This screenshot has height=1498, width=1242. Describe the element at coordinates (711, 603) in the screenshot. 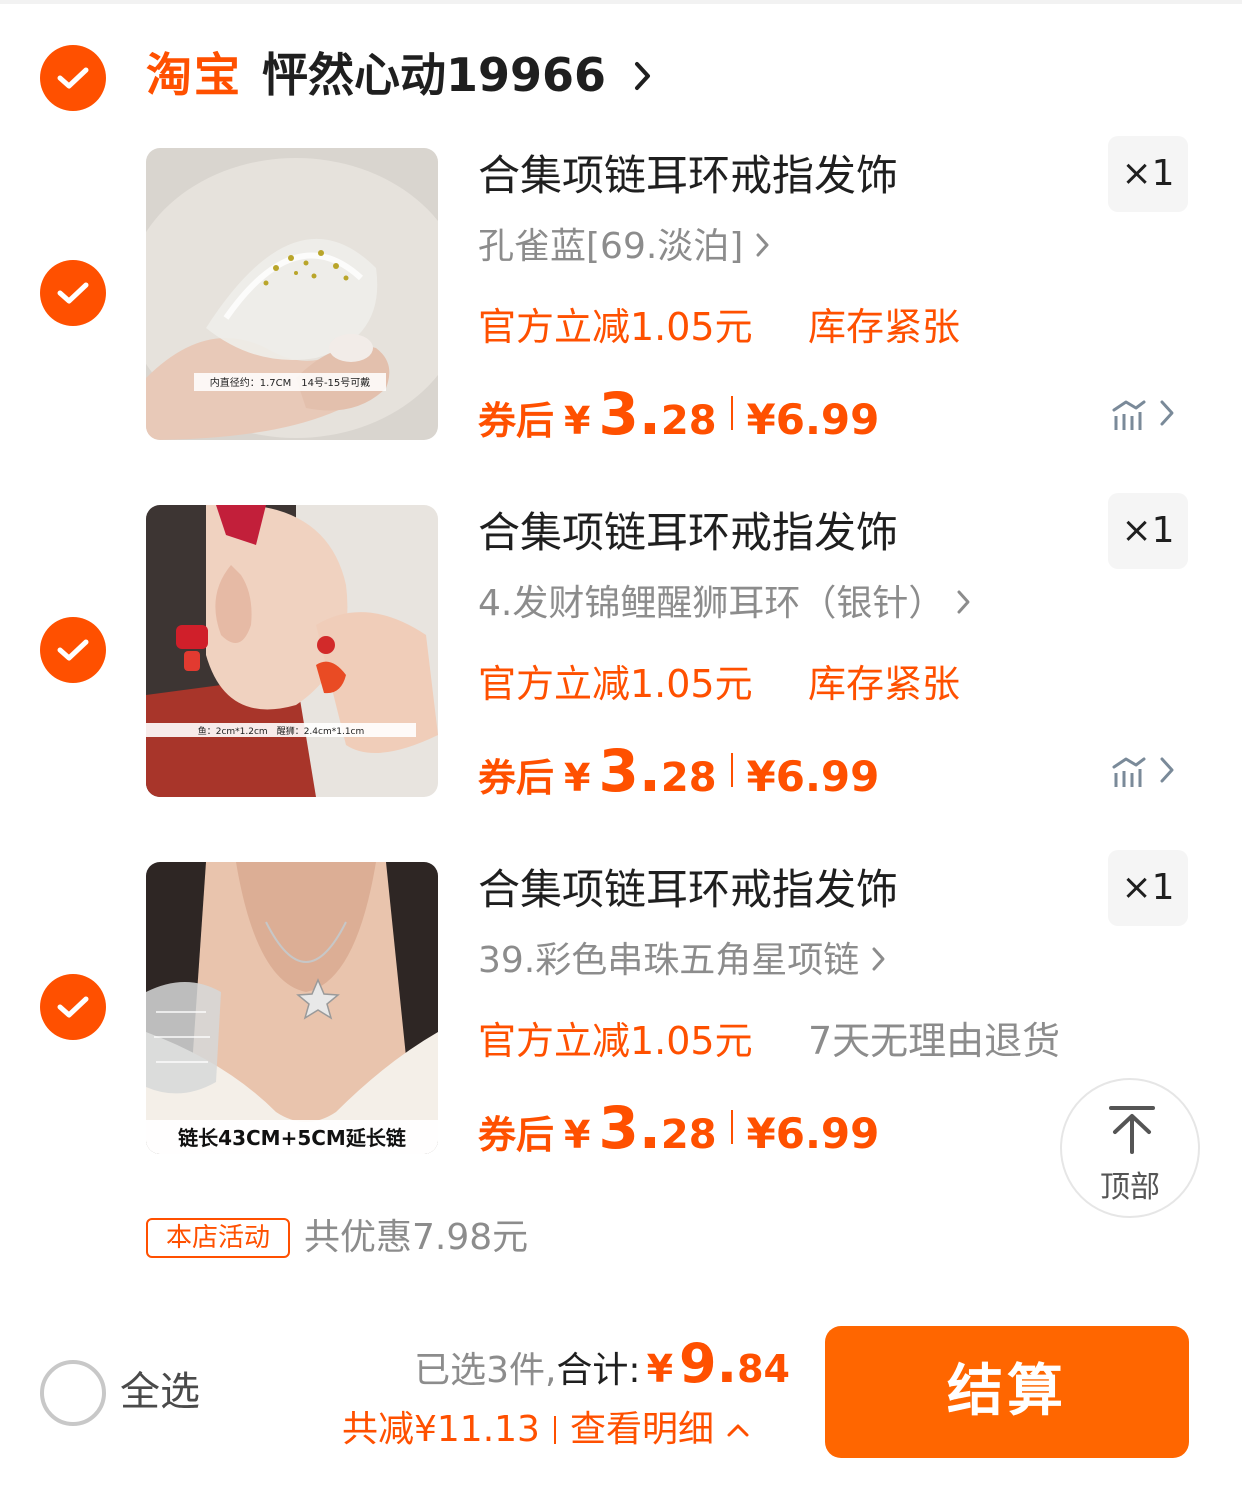

I see `sku-label: 4.发财锦鲤醒狮耳环（银针）` at that location.